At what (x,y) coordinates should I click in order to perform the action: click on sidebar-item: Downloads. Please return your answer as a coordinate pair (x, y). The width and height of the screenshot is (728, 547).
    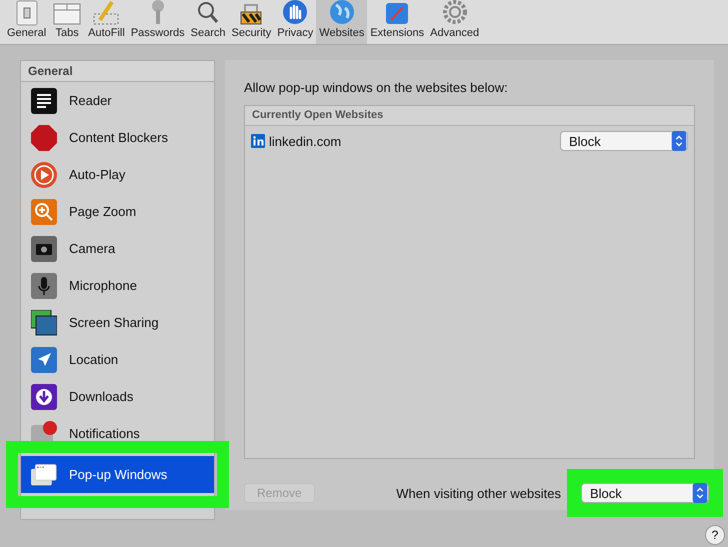
    Looking at the image, I should click on (117, 396).